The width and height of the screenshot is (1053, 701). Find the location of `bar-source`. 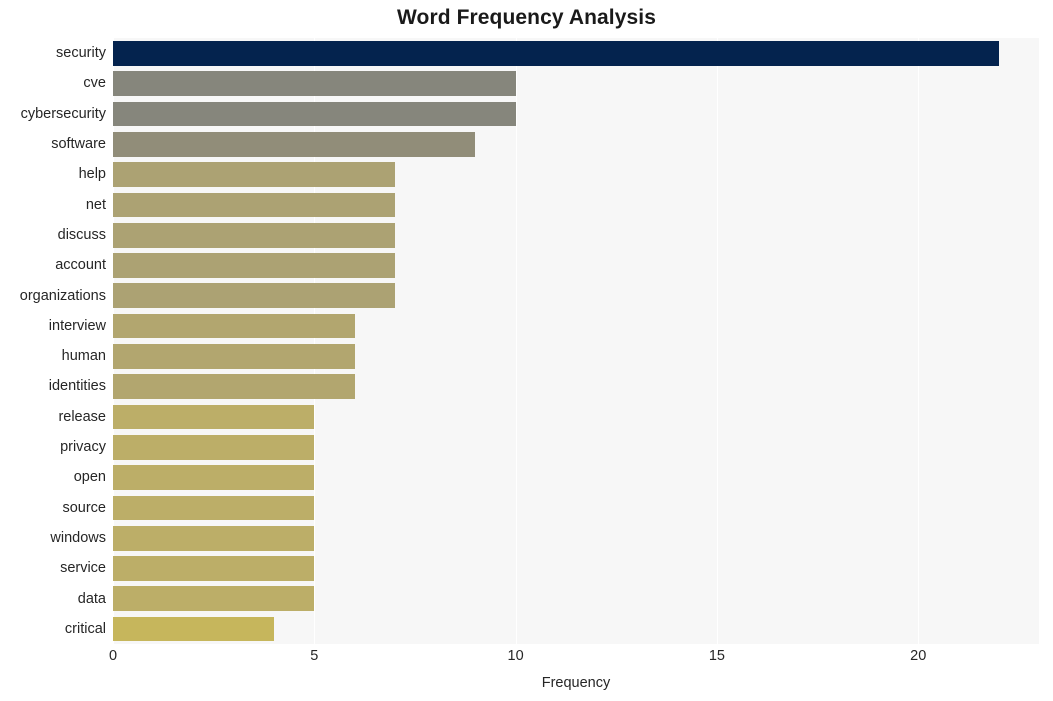

bar-source is located at coordinates (214, 508).